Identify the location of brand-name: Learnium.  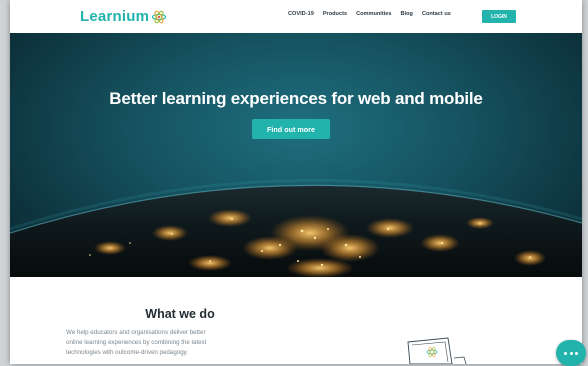
(115, 16).